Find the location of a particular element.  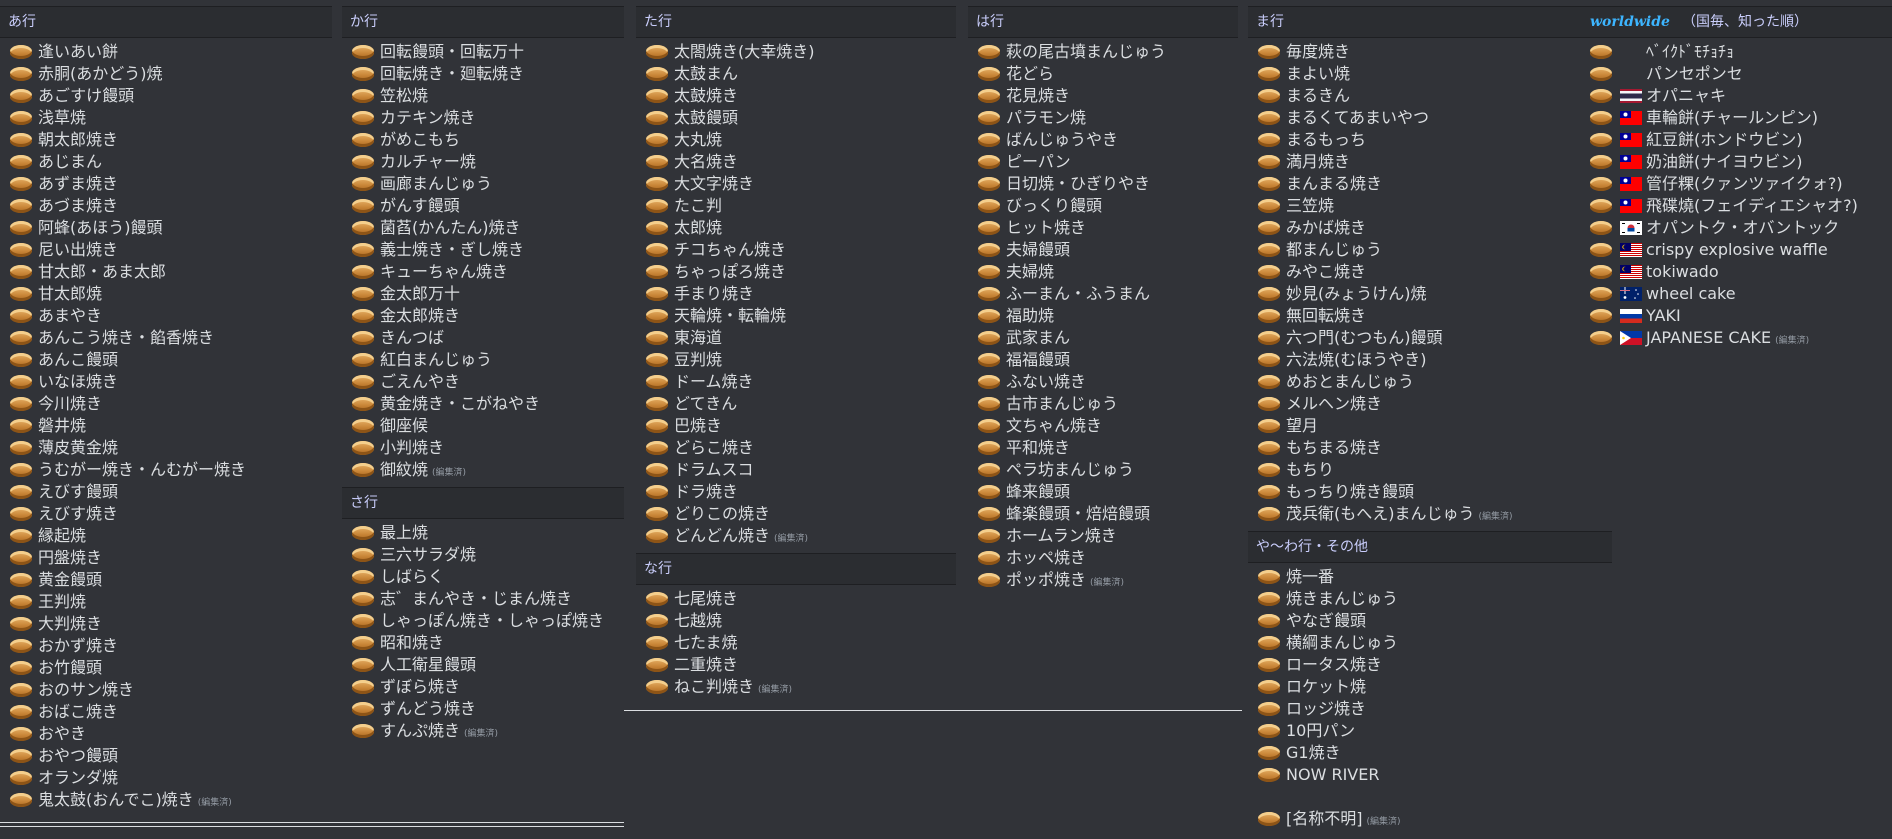

list-item: 日切焼・ひぎりやき is located at coordinates (1103, 184).